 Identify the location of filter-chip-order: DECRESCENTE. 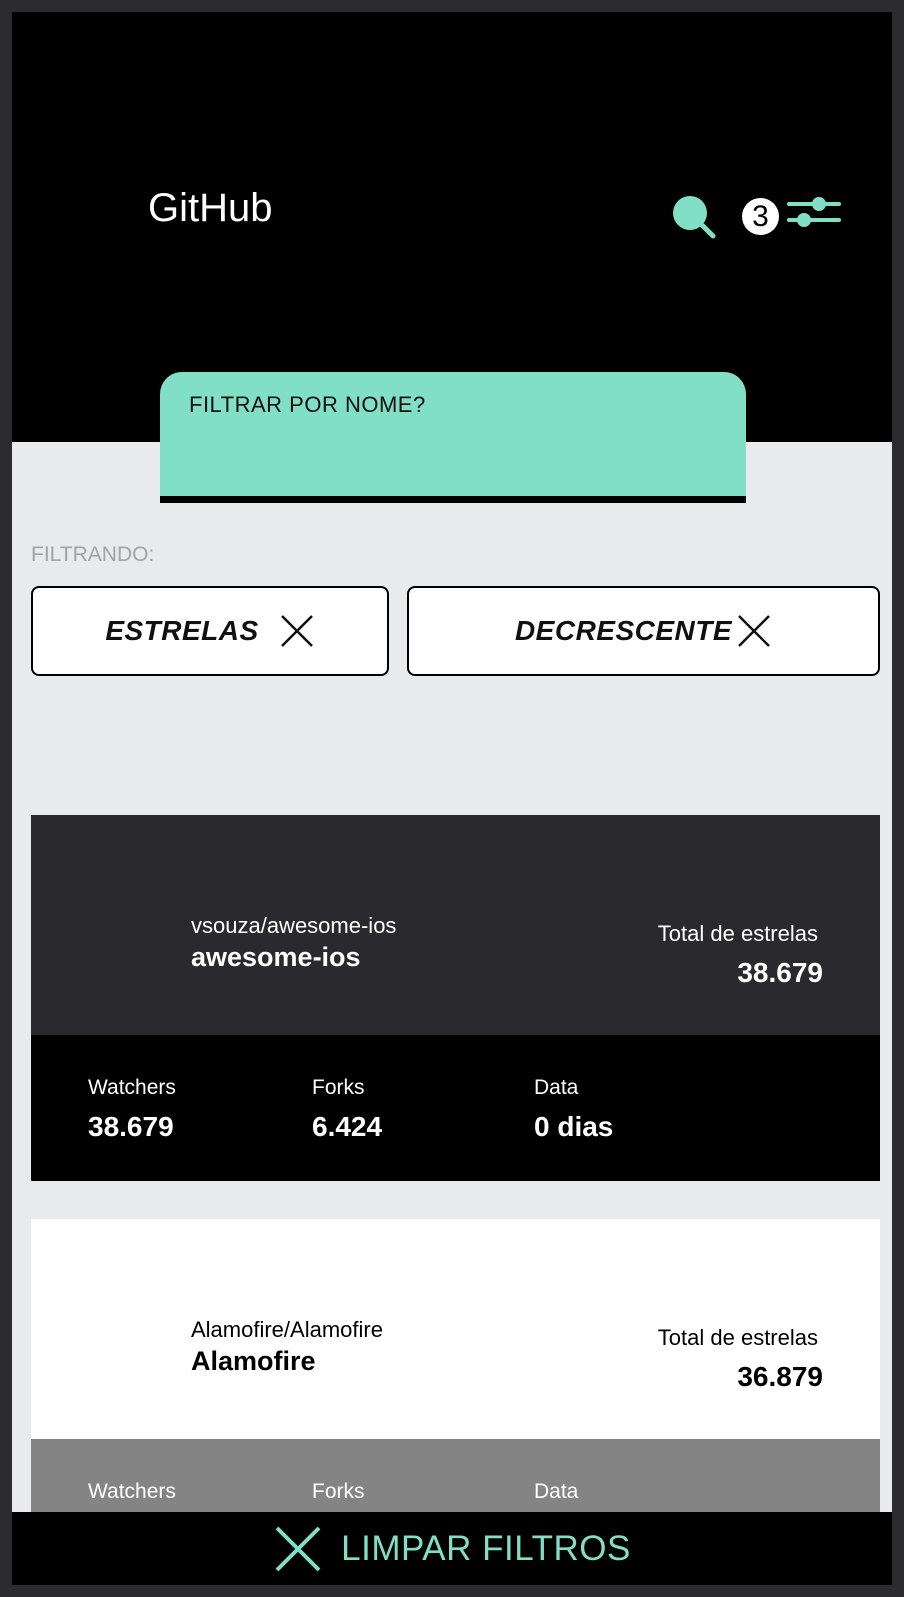
(643, 631).